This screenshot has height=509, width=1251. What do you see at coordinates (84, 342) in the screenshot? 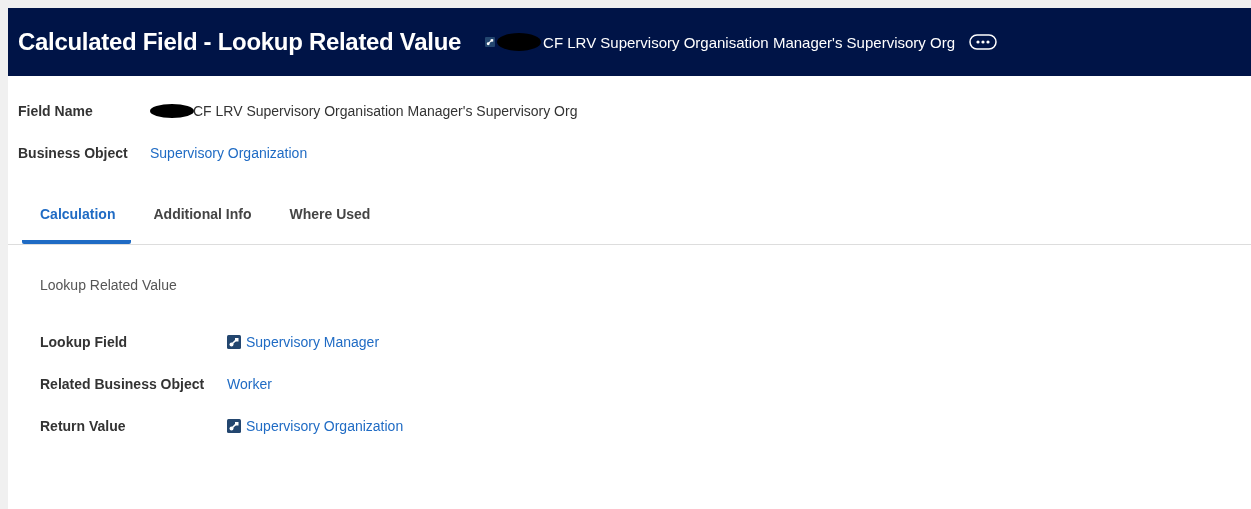
I see `field-label: Lookup Field` at bounding box center [84, 342].